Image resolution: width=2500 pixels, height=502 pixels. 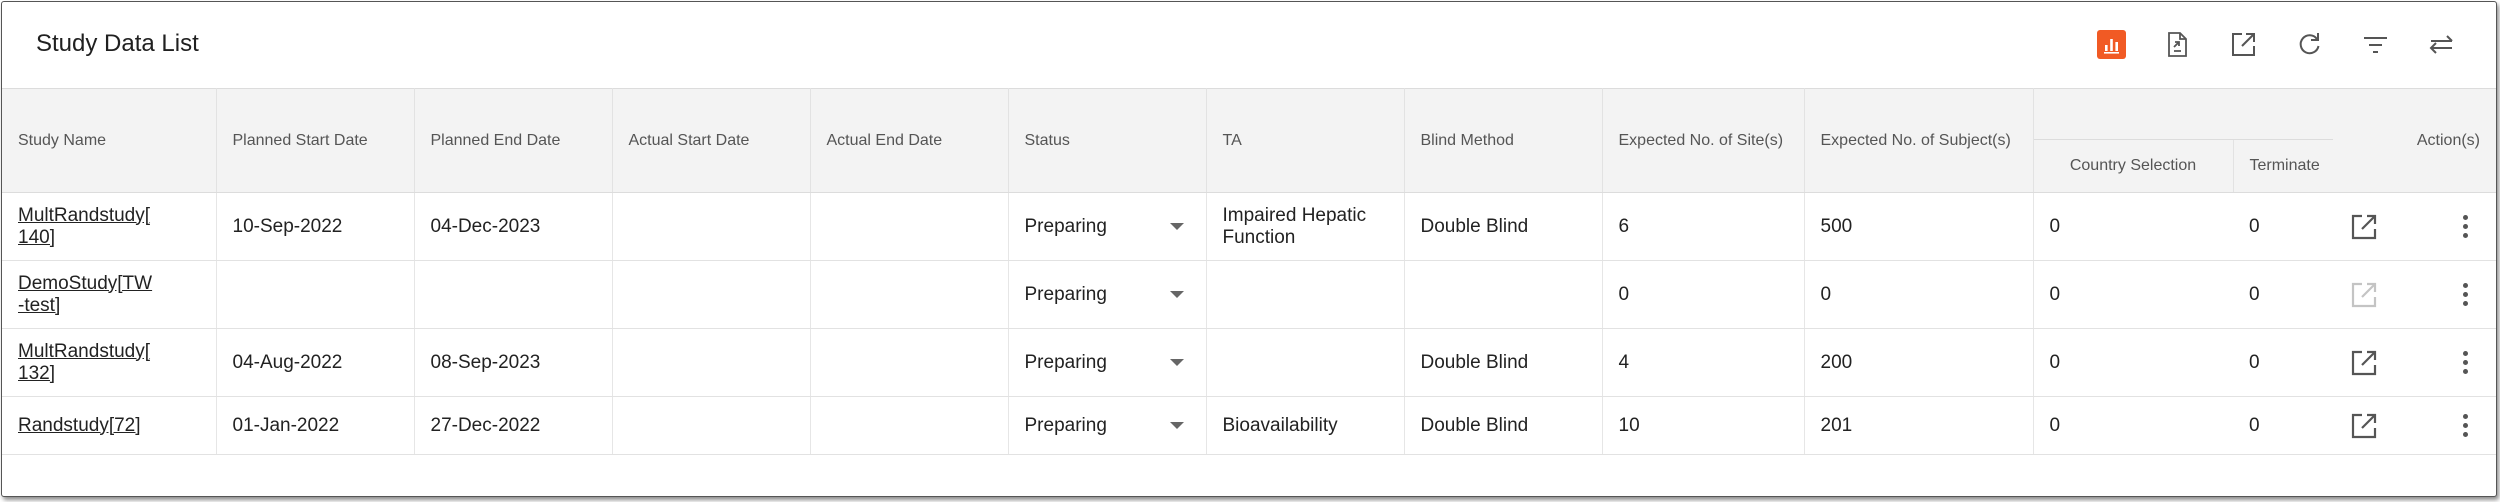 I want to click on export-file-icon, so click(x=2177, y=44).